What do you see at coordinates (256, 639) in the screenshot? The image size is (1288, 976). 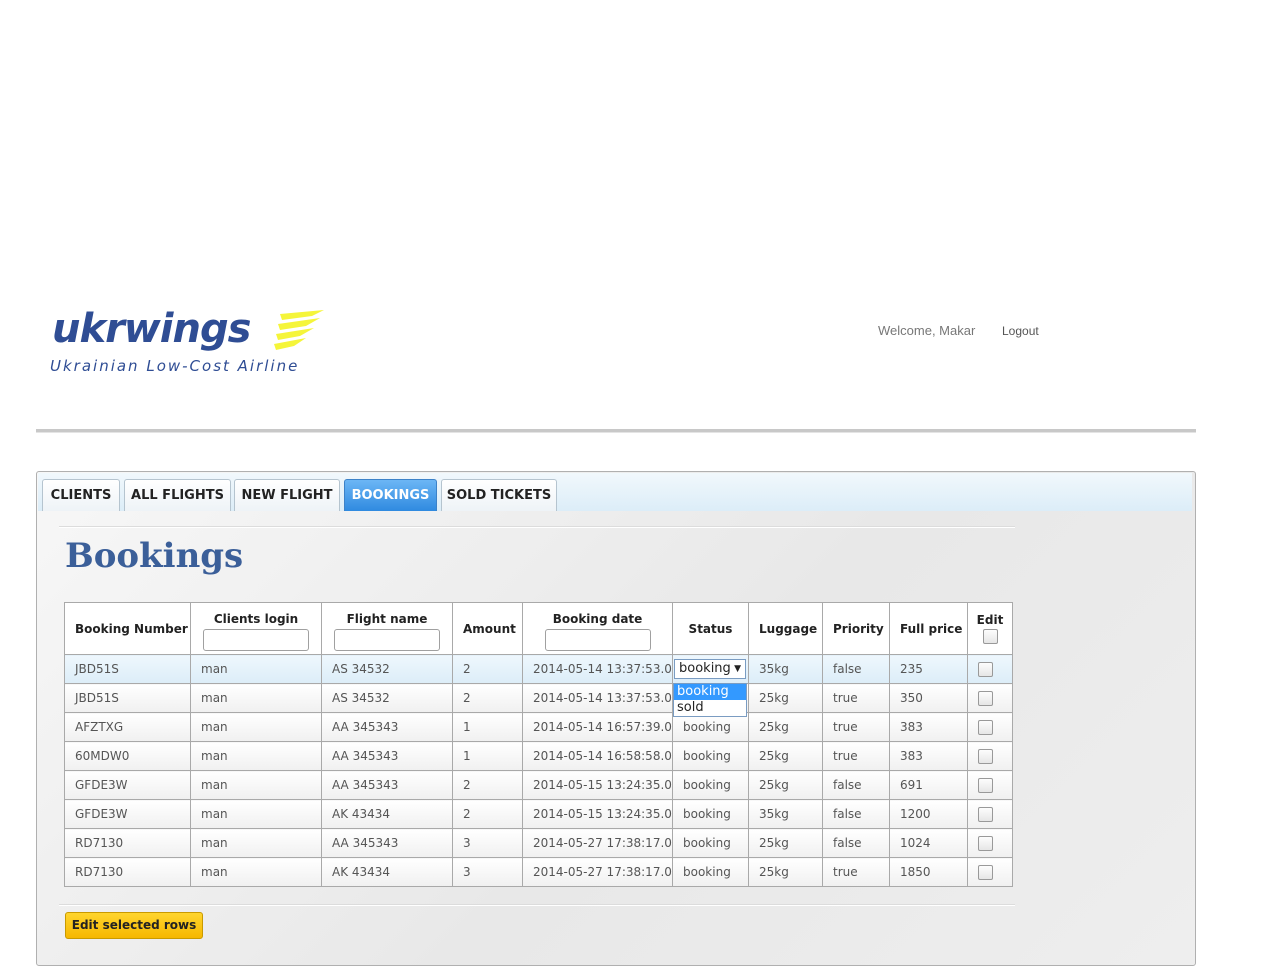 I see `clients-login-filter-input` at bounding box center [256, 639].